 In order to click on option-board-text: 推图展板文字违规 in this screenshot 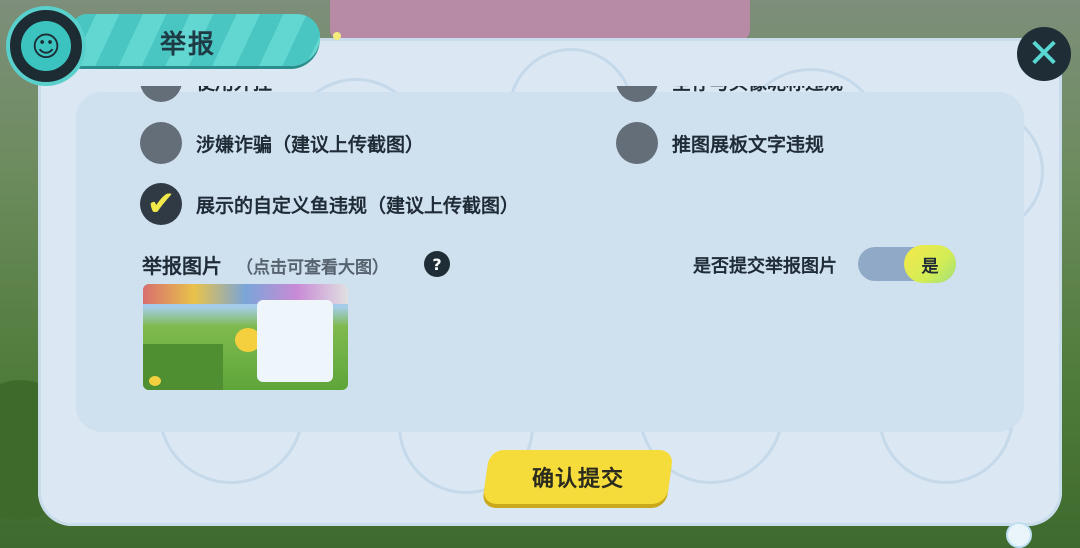, I will do `click(720, 143)`.